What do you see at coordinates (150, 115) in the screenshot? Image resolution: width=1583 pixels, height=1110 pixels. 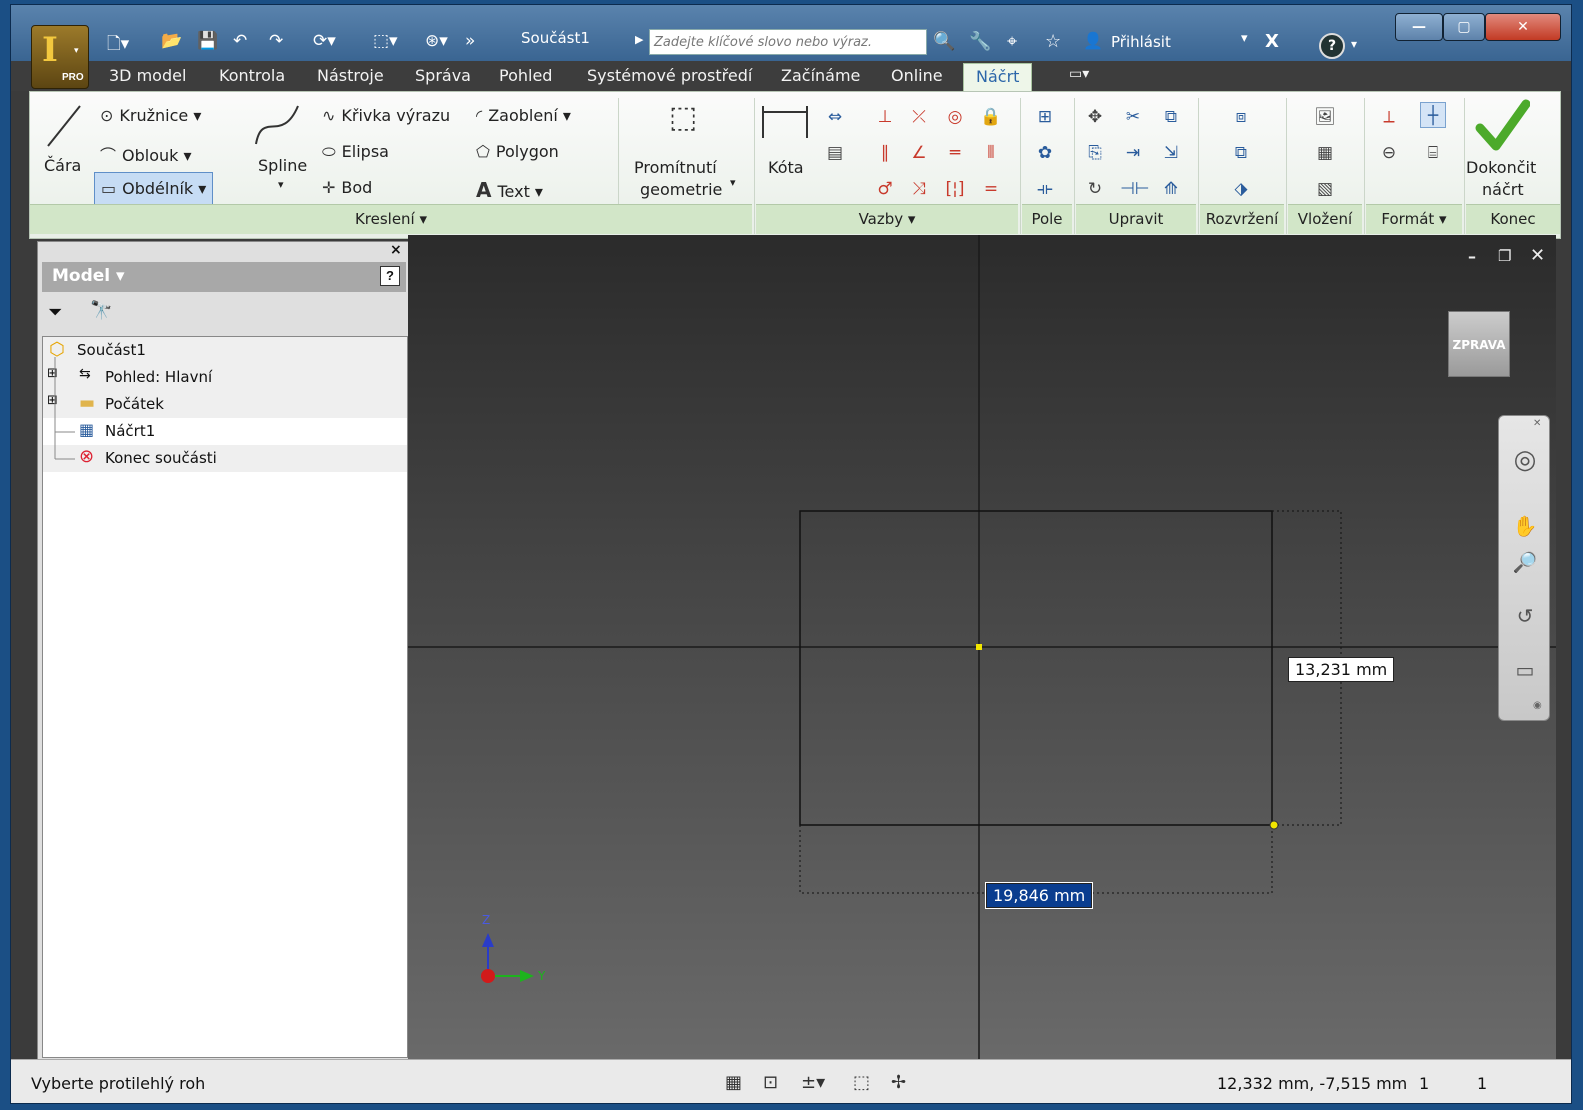 I see `circle-button: ⊙ Kružnice ▾` at bounding box center [150, 115].